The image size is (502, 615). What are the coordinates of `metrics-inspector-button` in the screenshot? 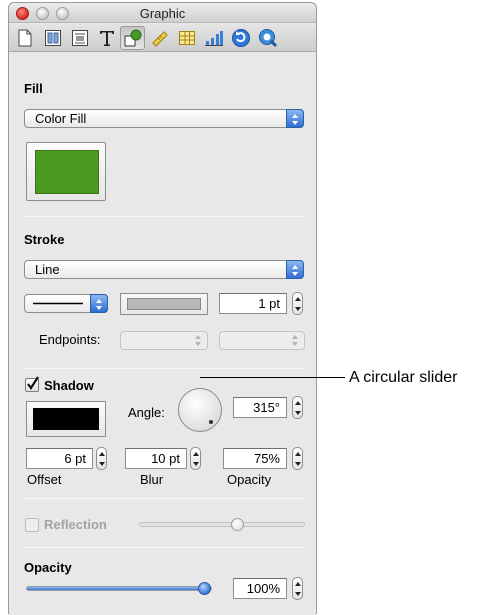 It's located at (159, 38).